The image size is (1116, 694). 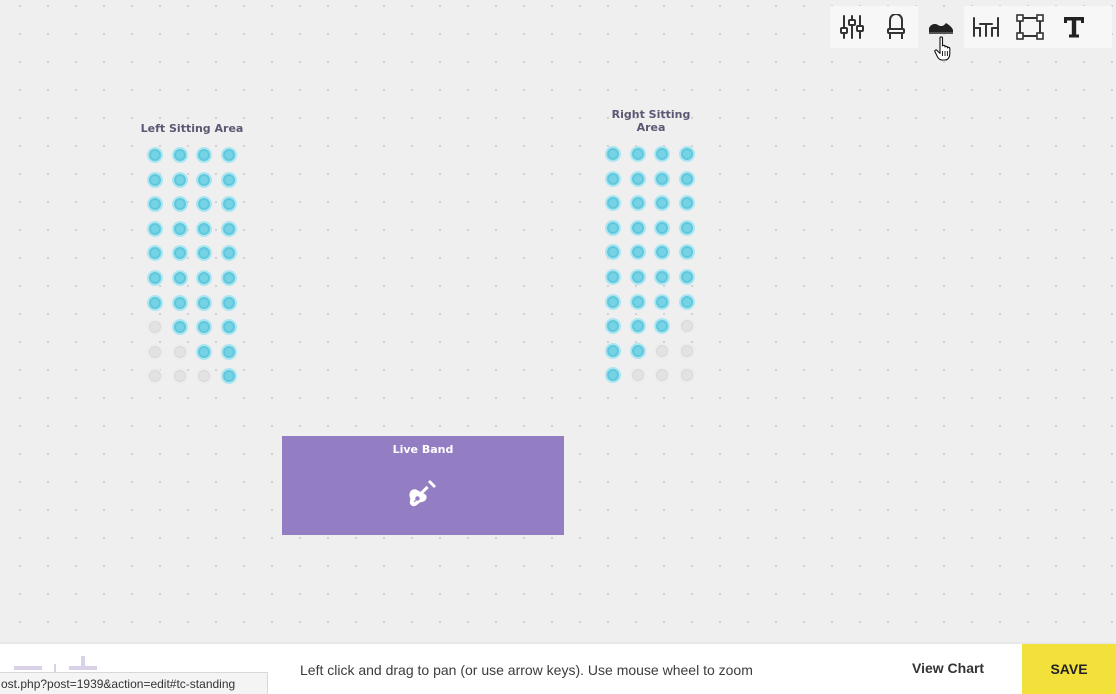 What do you see at coordinates (1069, 669) in the screenshot?
I see `save-button: SAVE` at bounding box center [1069, 669].